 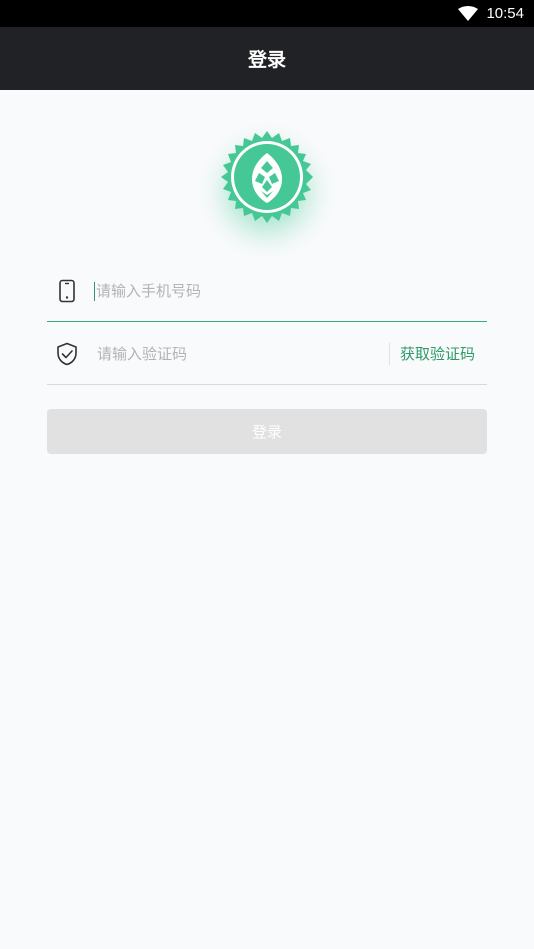 I want to click on login-button-label: 登录, so click(x=266, y=432).